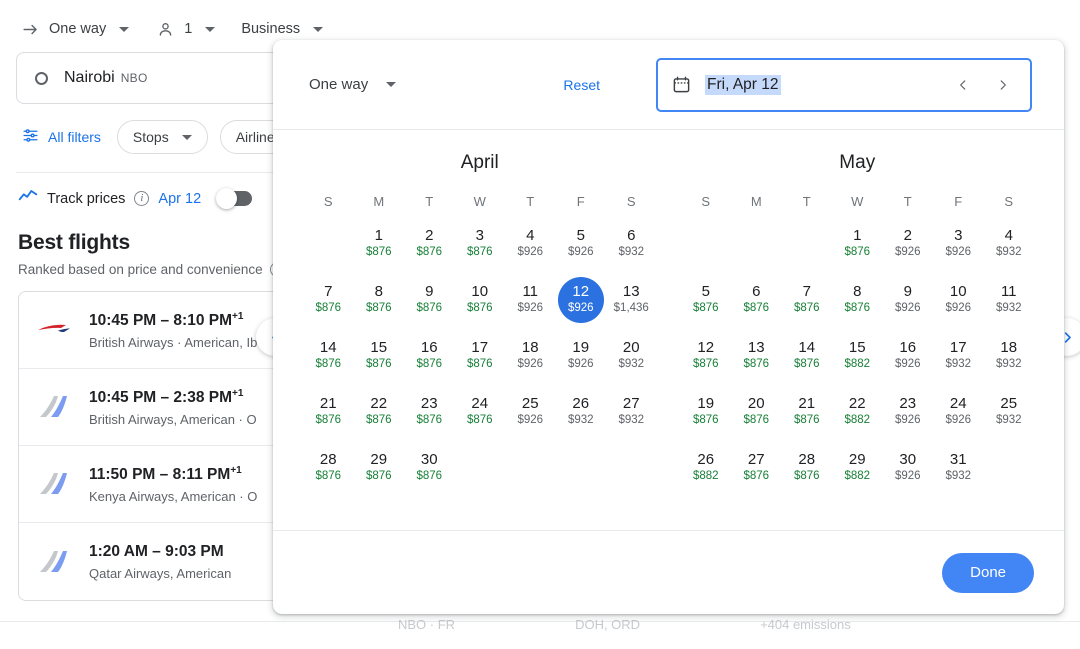  What do you see at coordinates (756, 412) in the screenshot?
I see `calendar-day-inner: 20 $876` at bounding box center [756, 412].